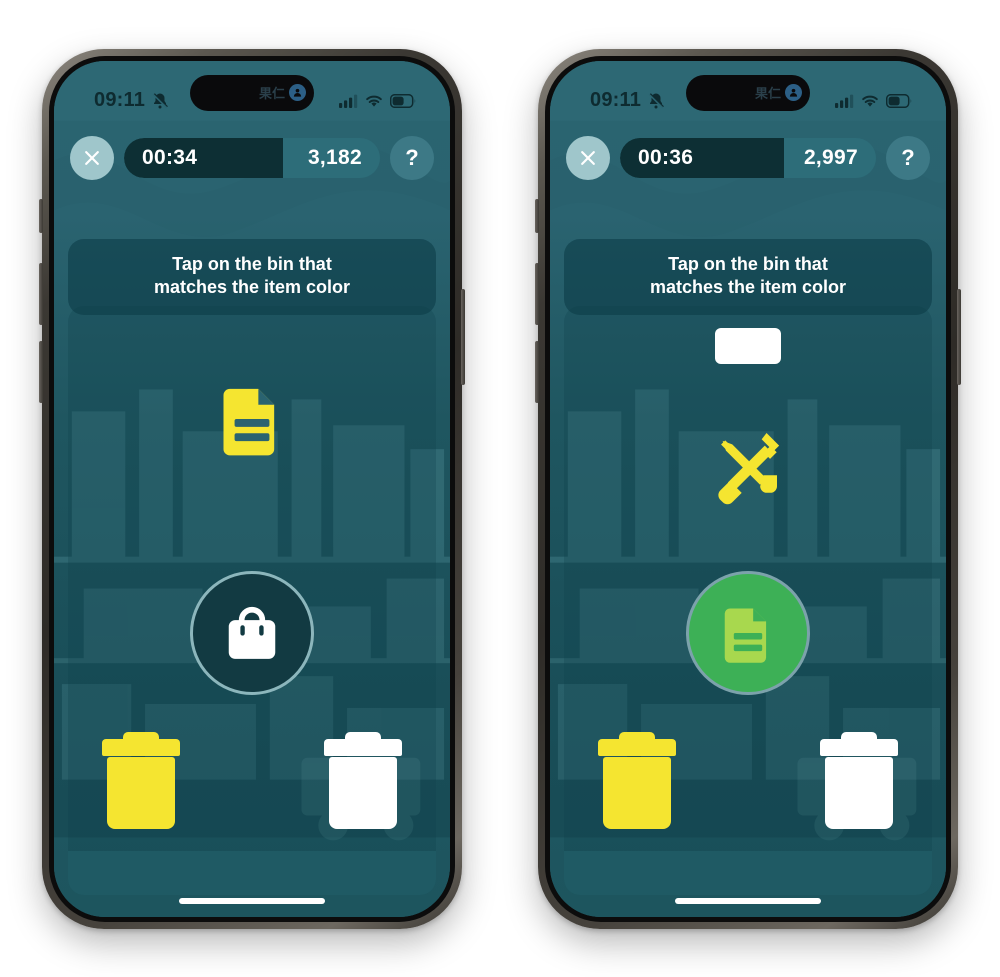  I want to click on dynamic-island-right: 果仁, so click(748, 92).